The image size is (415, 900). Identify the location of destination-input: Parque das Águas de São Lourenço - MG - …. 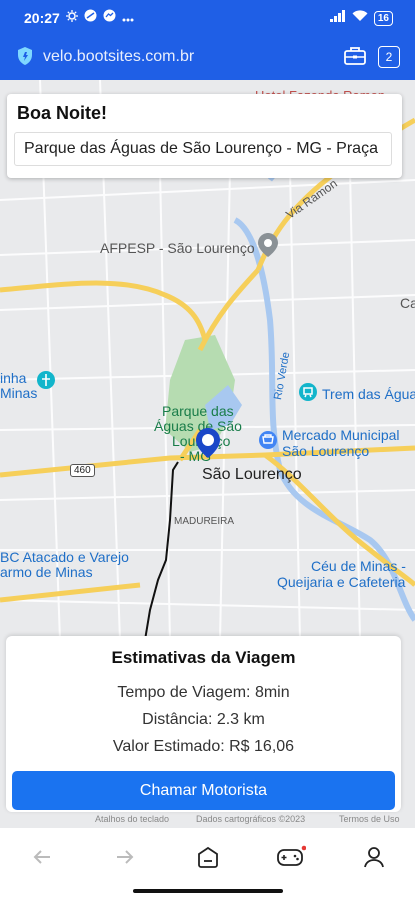
(203, 149).